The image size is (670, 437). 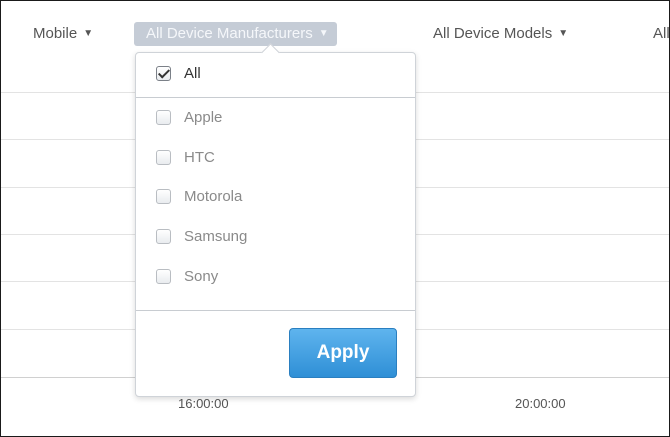 What do you see at coordinates (203, 117) in the screenshot?
I see `option-label: Apple` at bounding box center [203, 117].